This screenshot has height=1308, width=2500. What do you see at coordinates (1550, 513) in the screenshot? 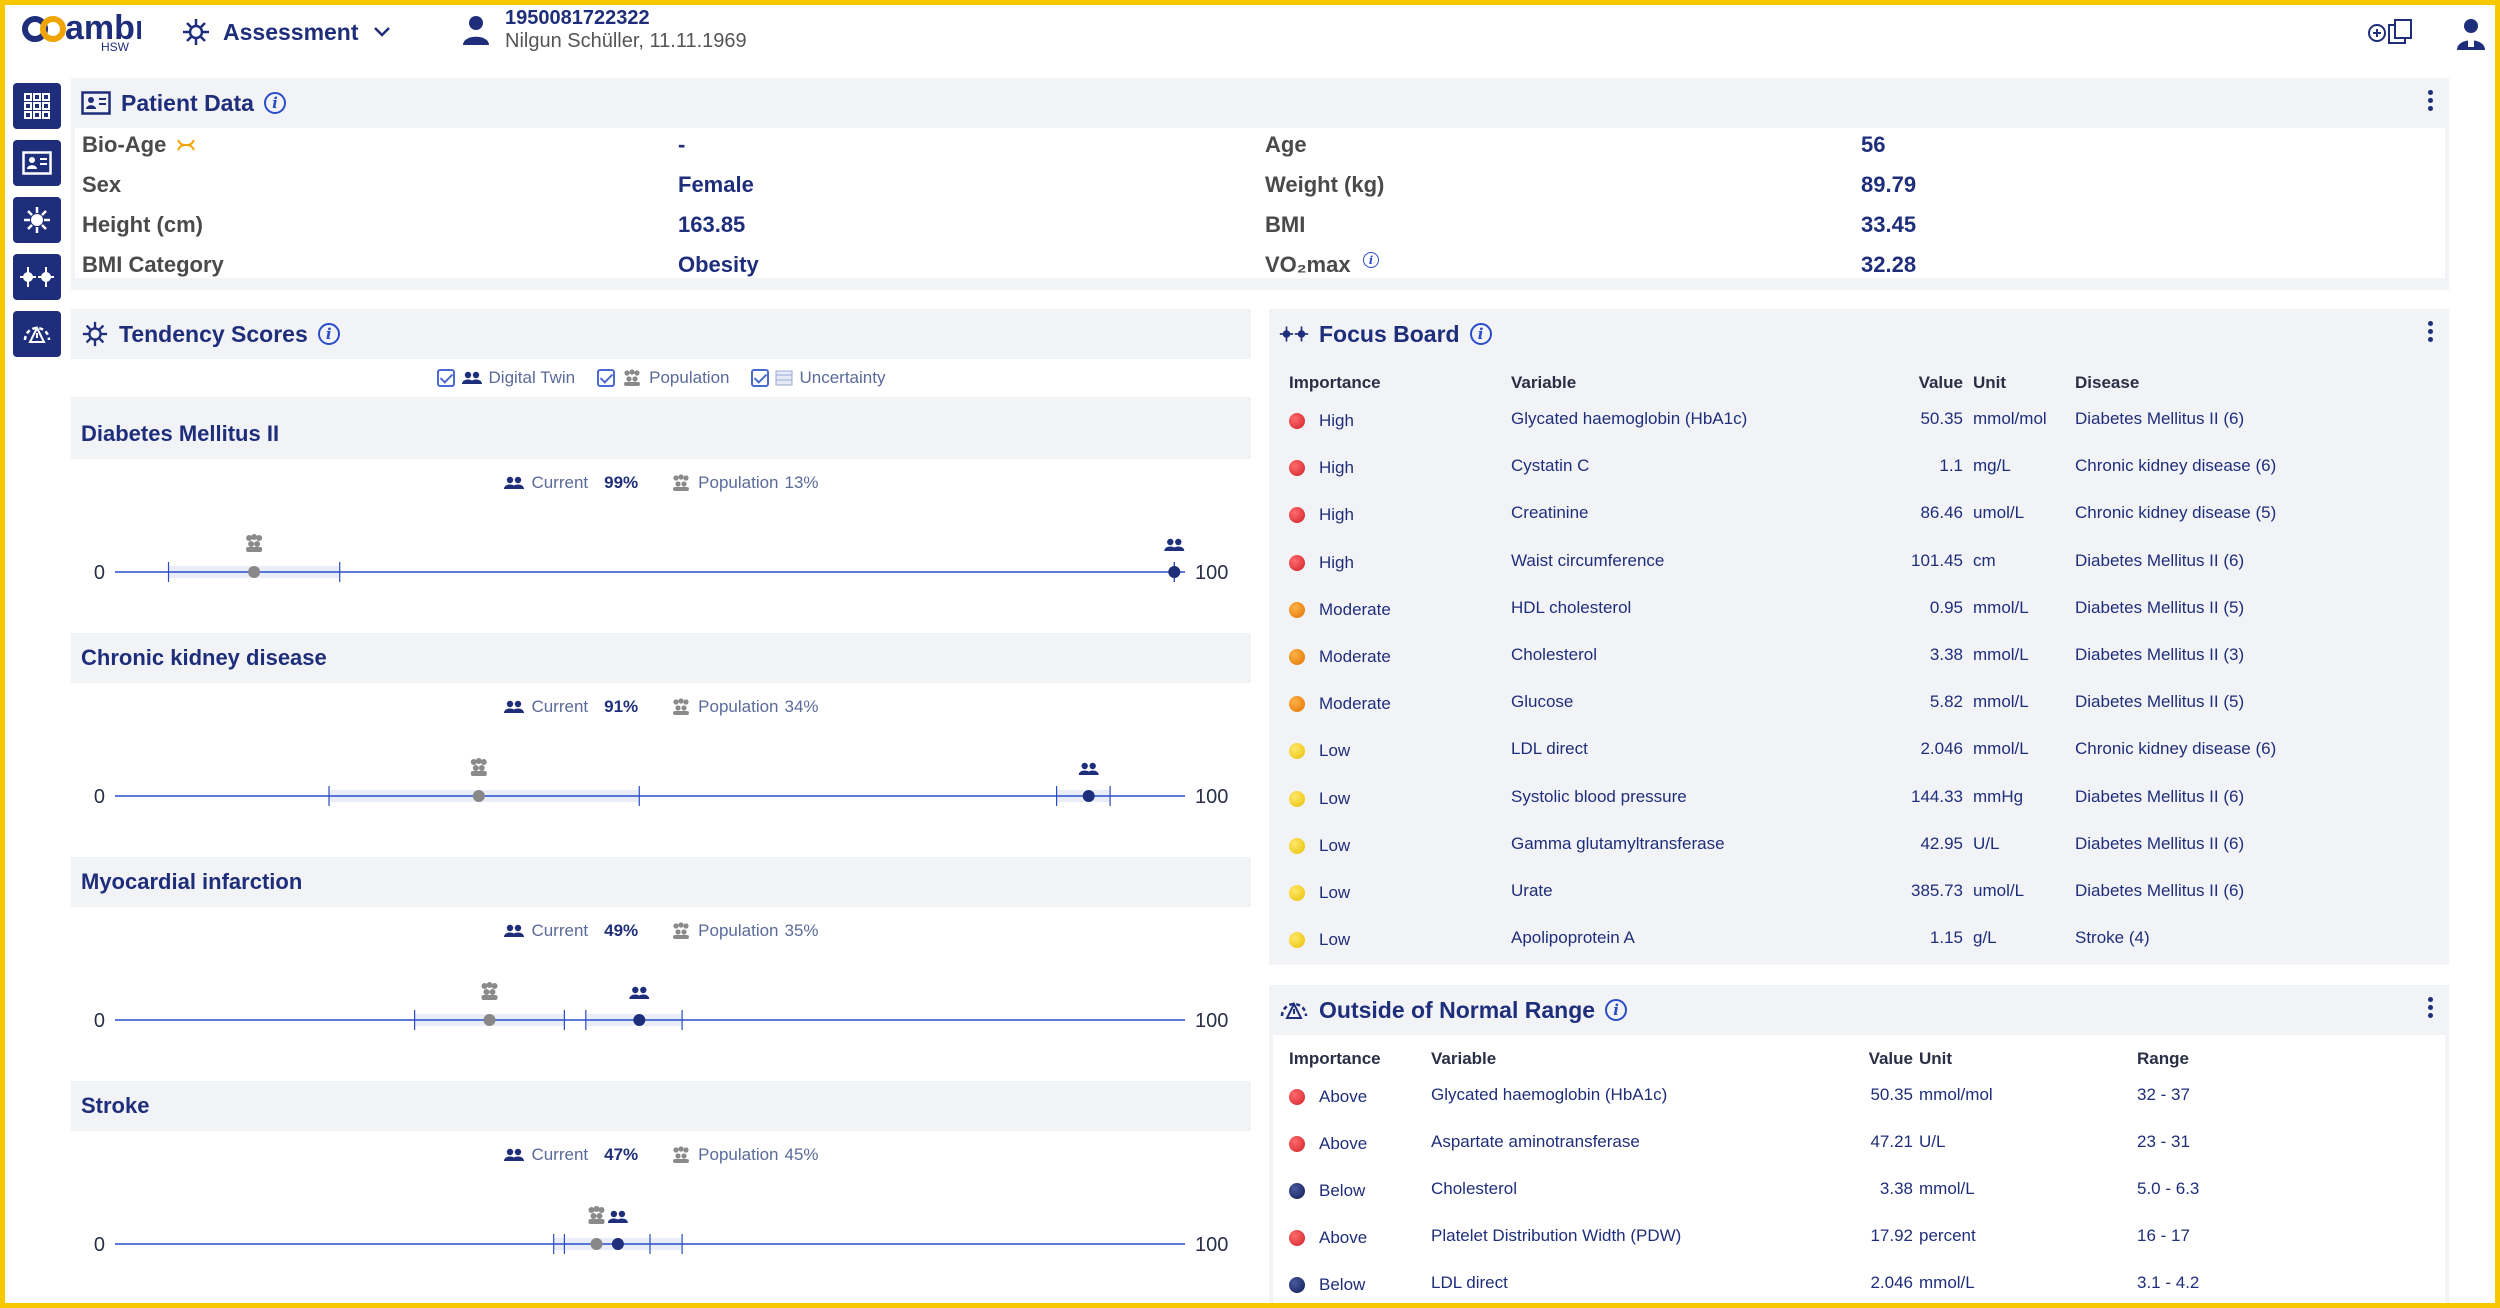
I see `variable-cell: Creatinine` at bounding box center [1550, 513].